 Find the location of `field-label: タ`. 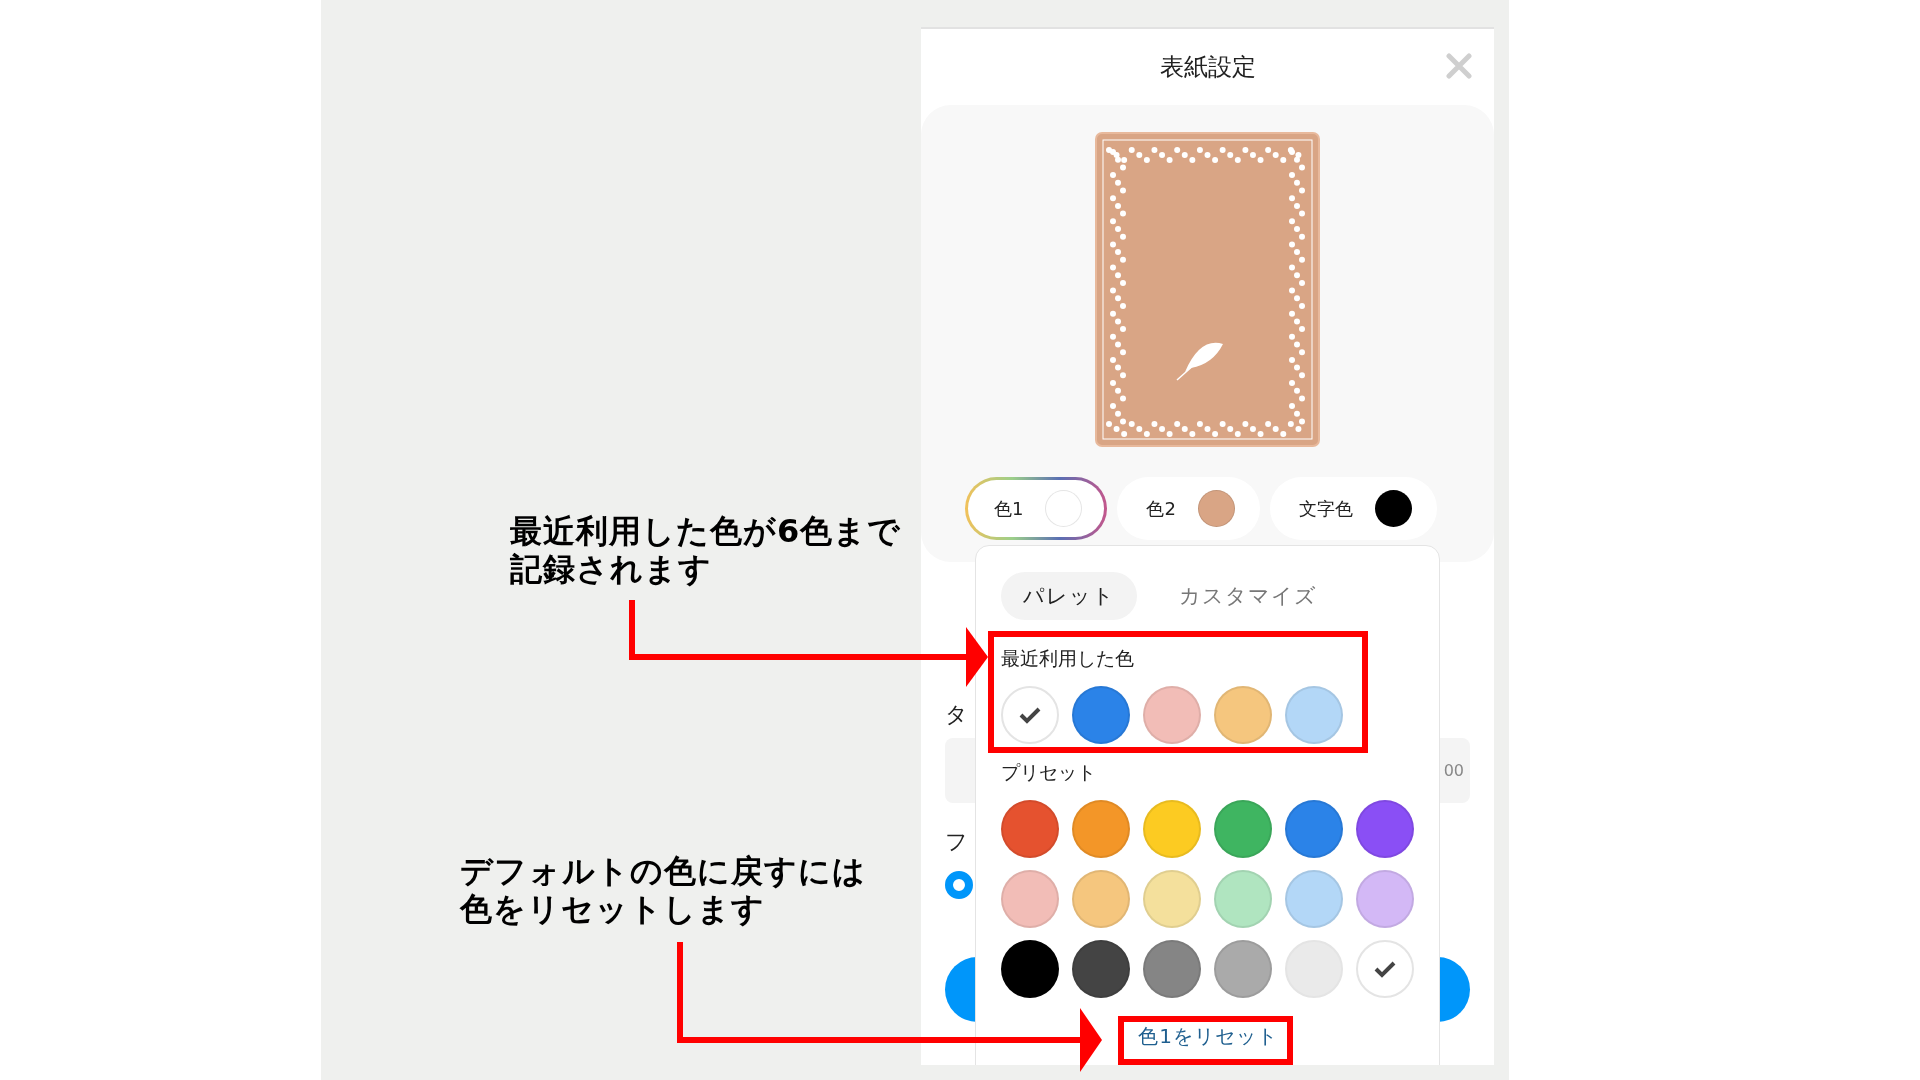

field-label: タ is located at coordinates (956, 715).